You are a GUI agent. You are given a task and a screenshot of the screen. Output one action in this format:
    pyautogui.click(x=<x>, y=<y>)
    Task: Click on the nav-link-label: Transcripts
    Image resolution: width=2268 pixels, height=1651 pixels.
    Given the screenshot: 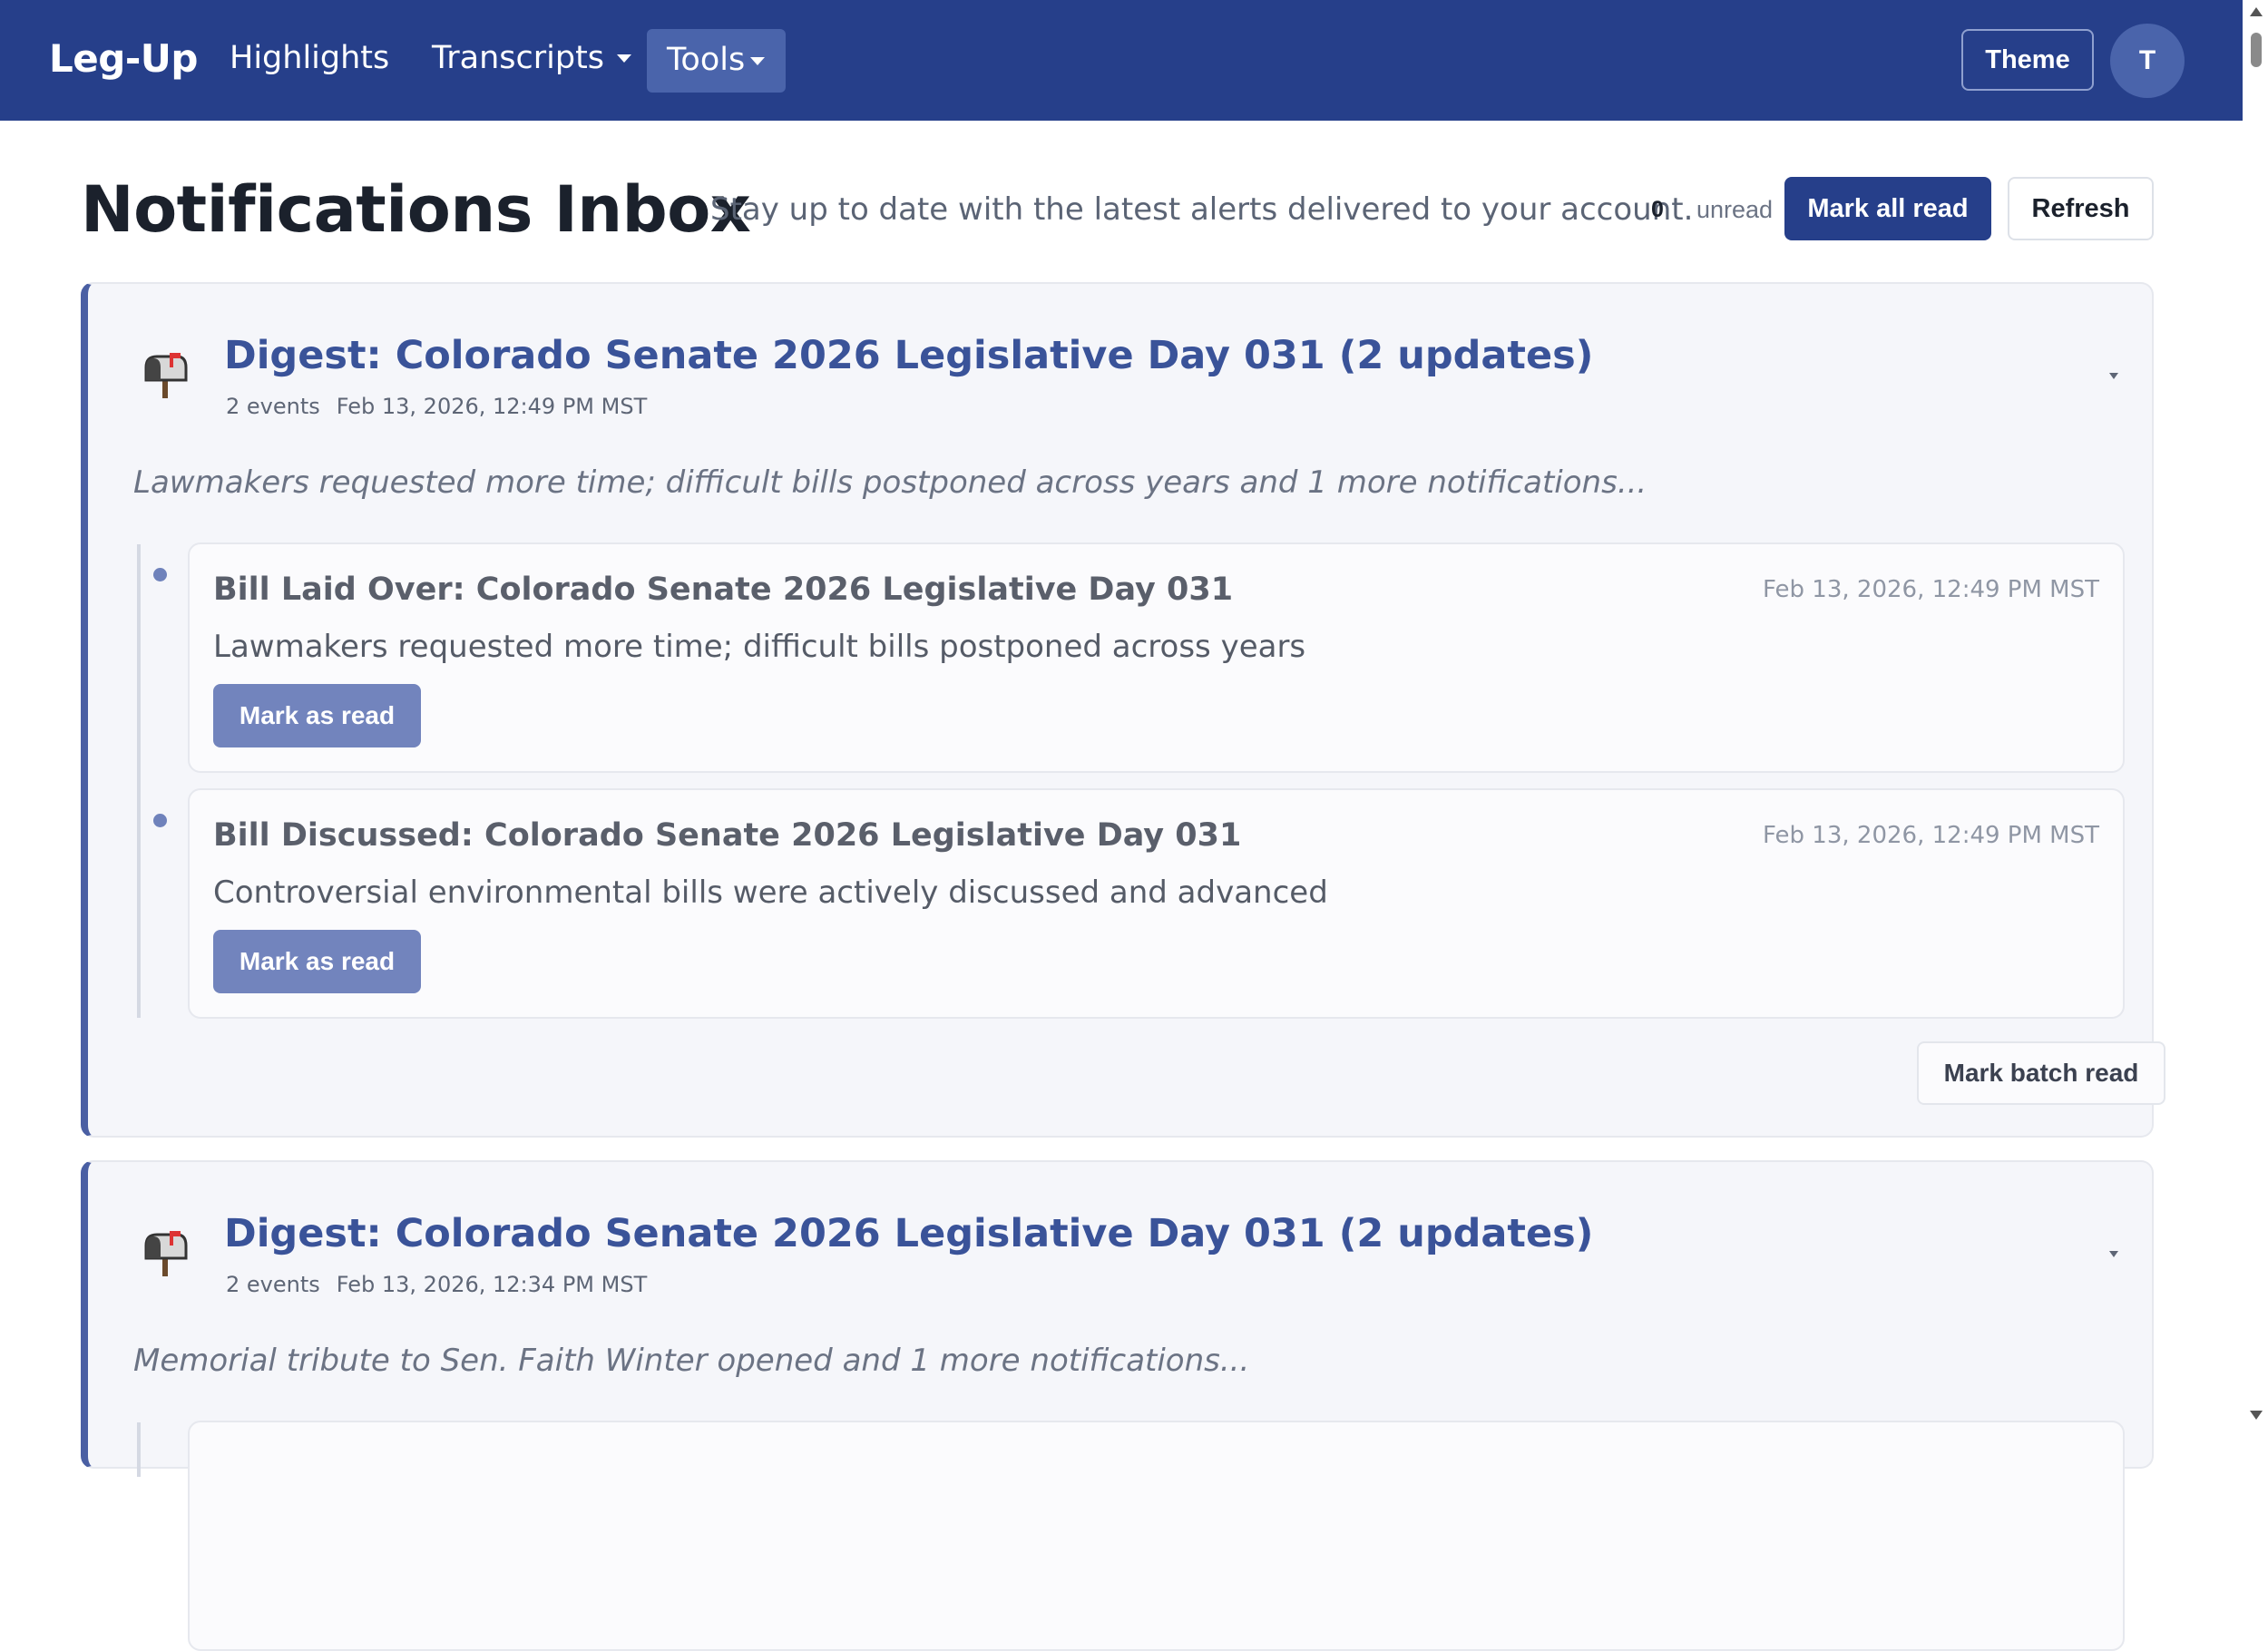 What is the action you would take?
    pyautogui.click(x=519, y=58)
    